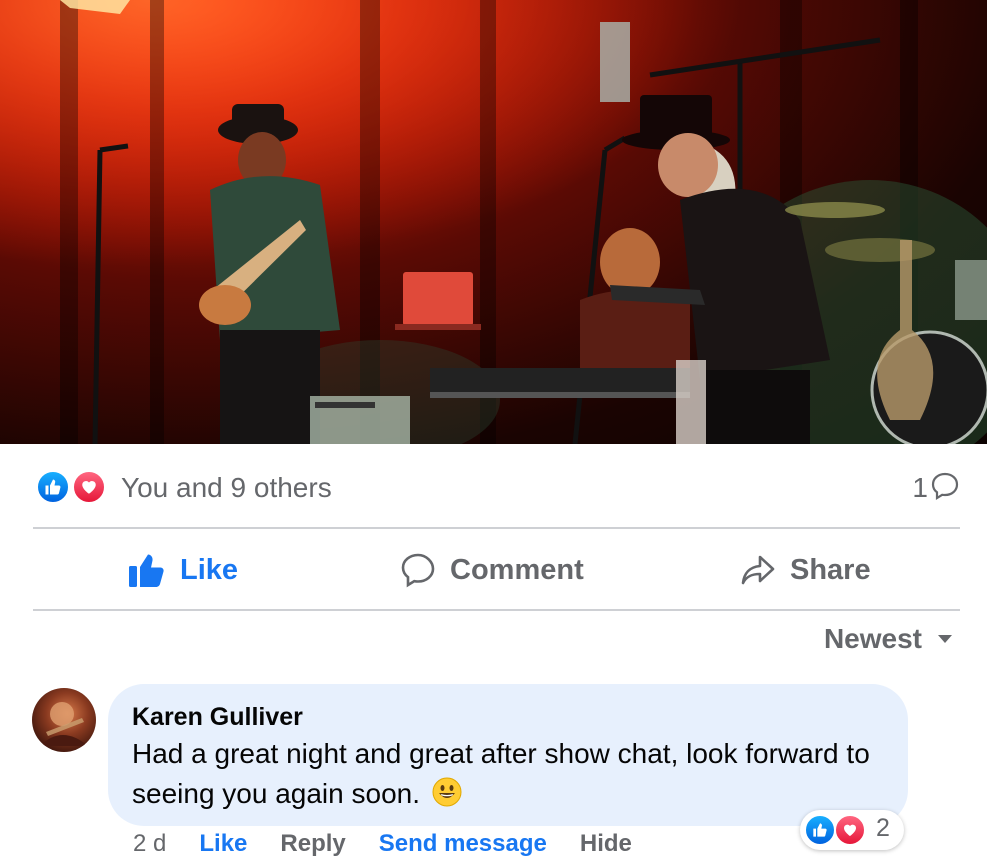 This screenshot has width=987, height=864. I want to click on comment-timestamp: 2 d, so click(149, 844).